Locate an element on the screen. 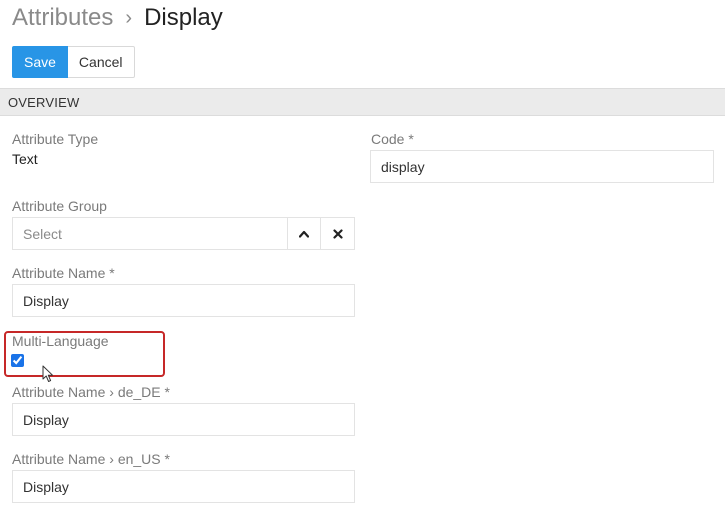  attribute-group-select is located at coordinates (183, 233).